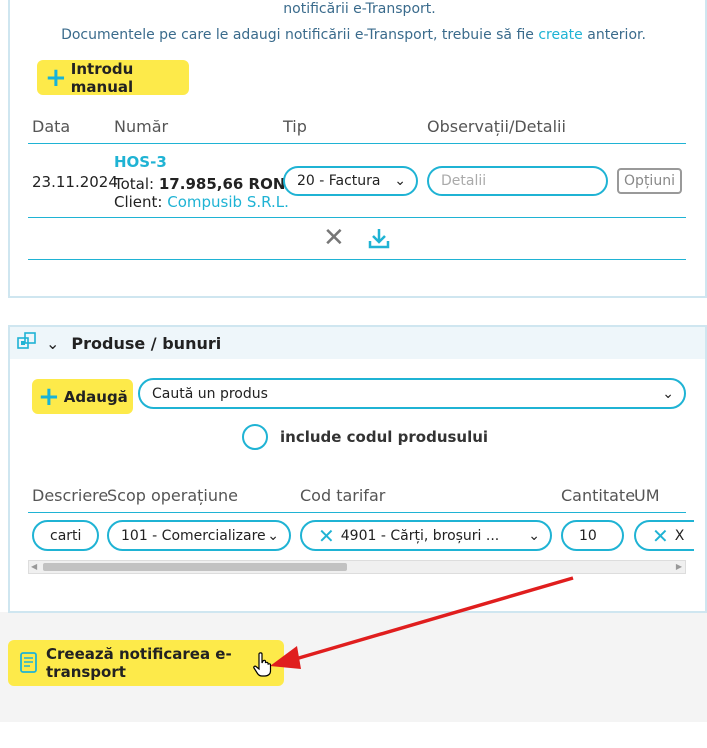 This screenshot has height=748, width=707. I want to click on hand-cursor-icon, so click(262, 664).